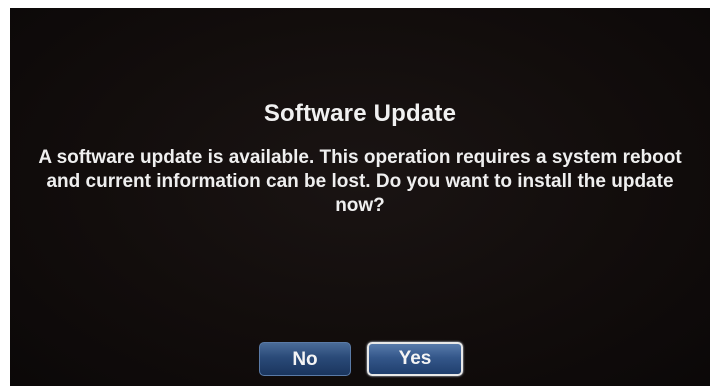  Describe the element at coordinates (360, 113) in the screenshot. I see `dialog-title: Software Update` at that location.